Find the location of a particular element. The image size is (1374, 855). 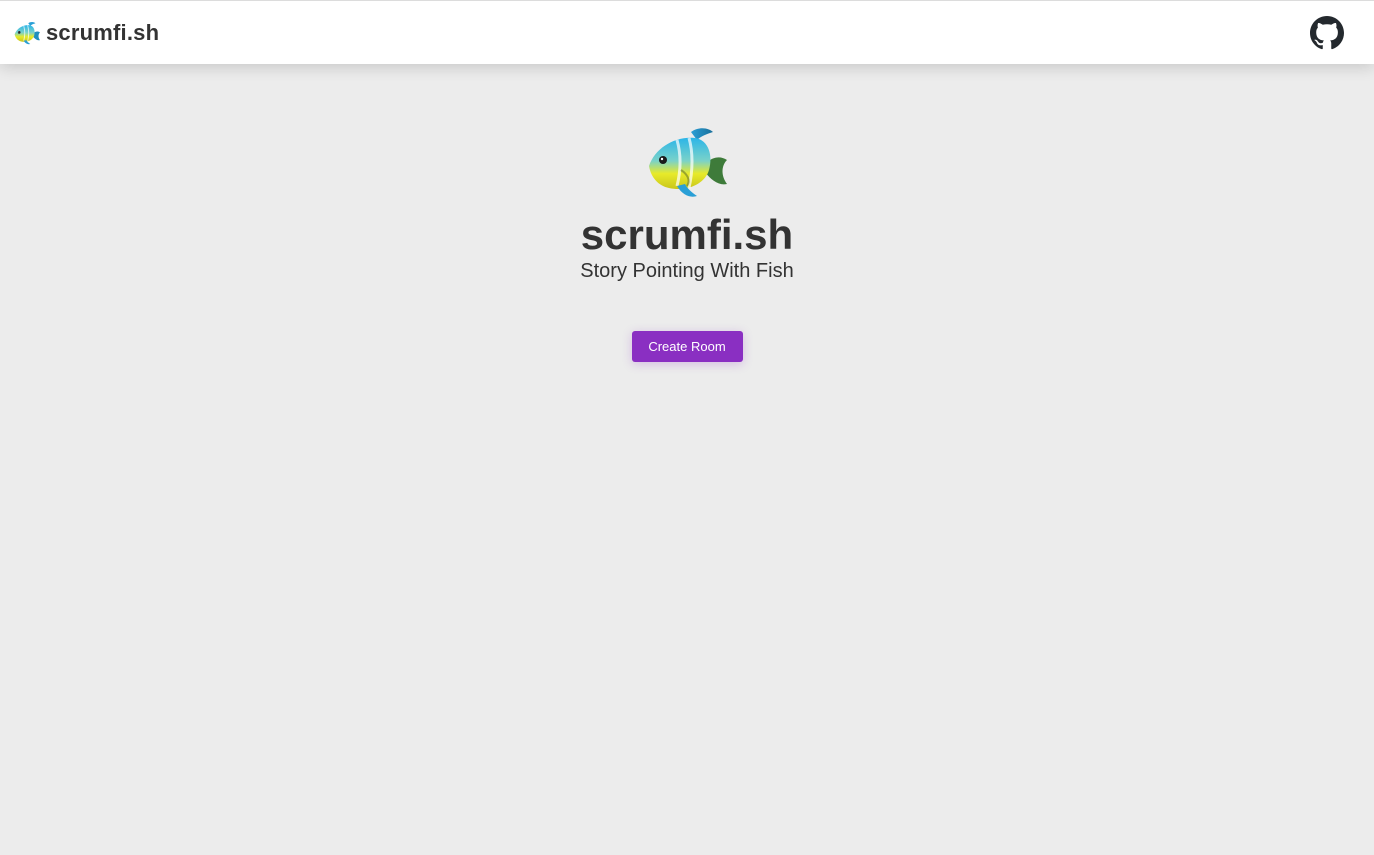

create-room-button: Create Room is located at coordinates (687, 347).